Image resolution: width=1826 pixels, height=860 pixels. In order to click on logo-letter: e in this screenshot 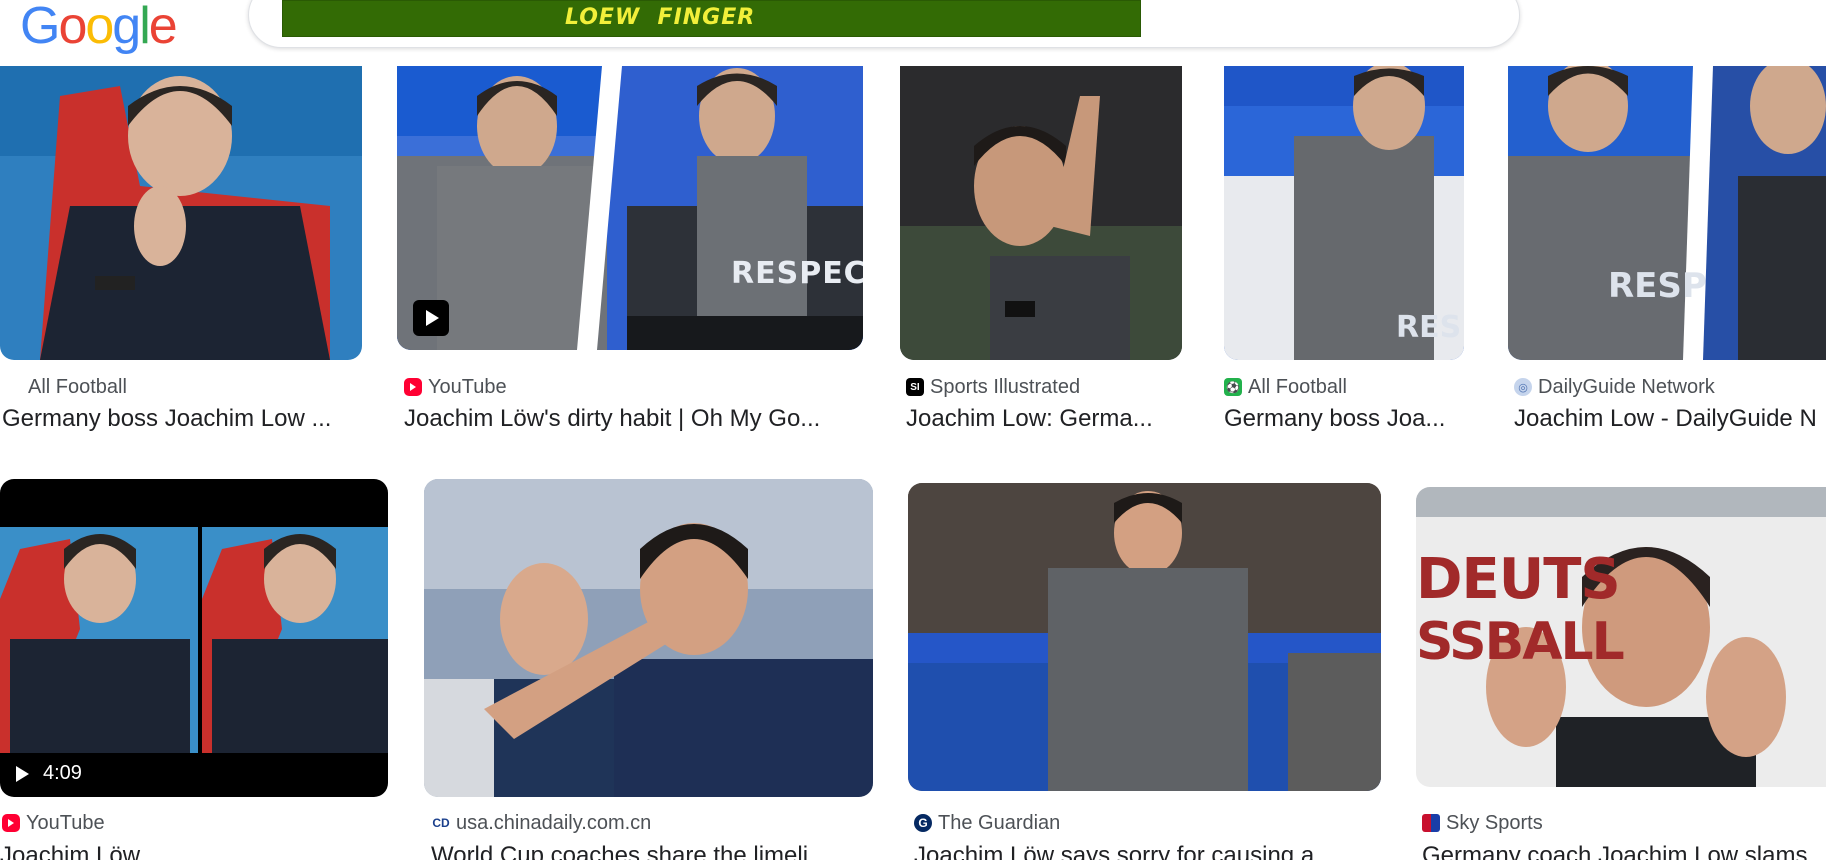, I will do `click(163, 27)`.